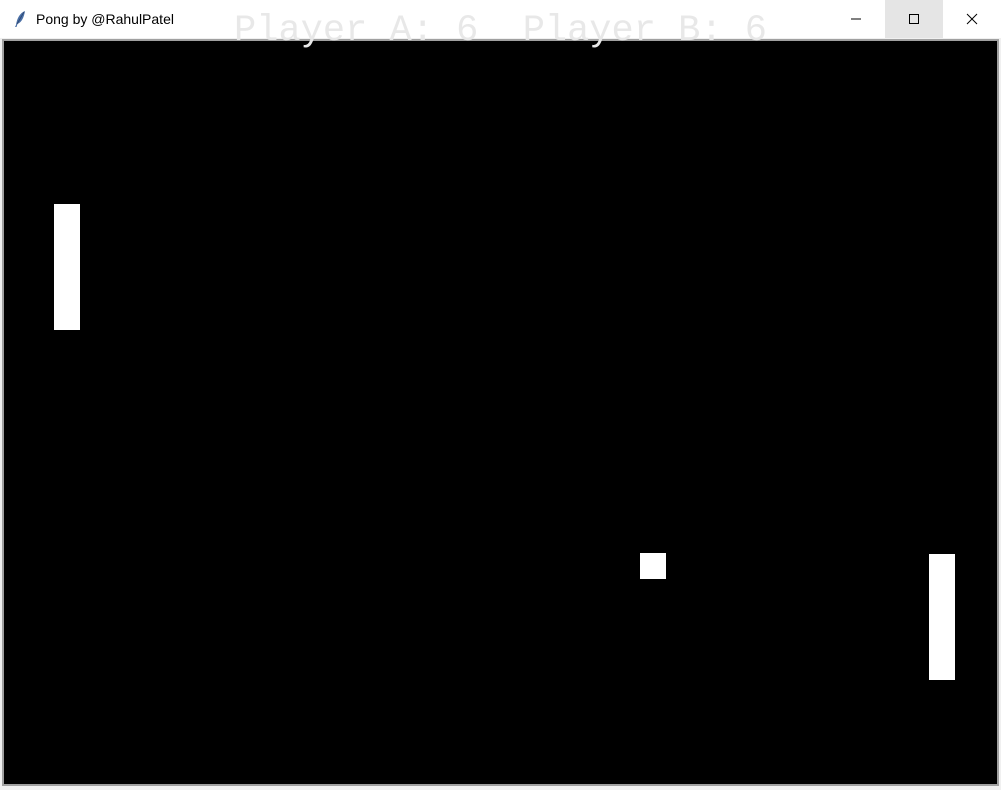  Describe the element at coordinates (500, 788) in the screenshot. I see `window-bottom-edge` at that location.